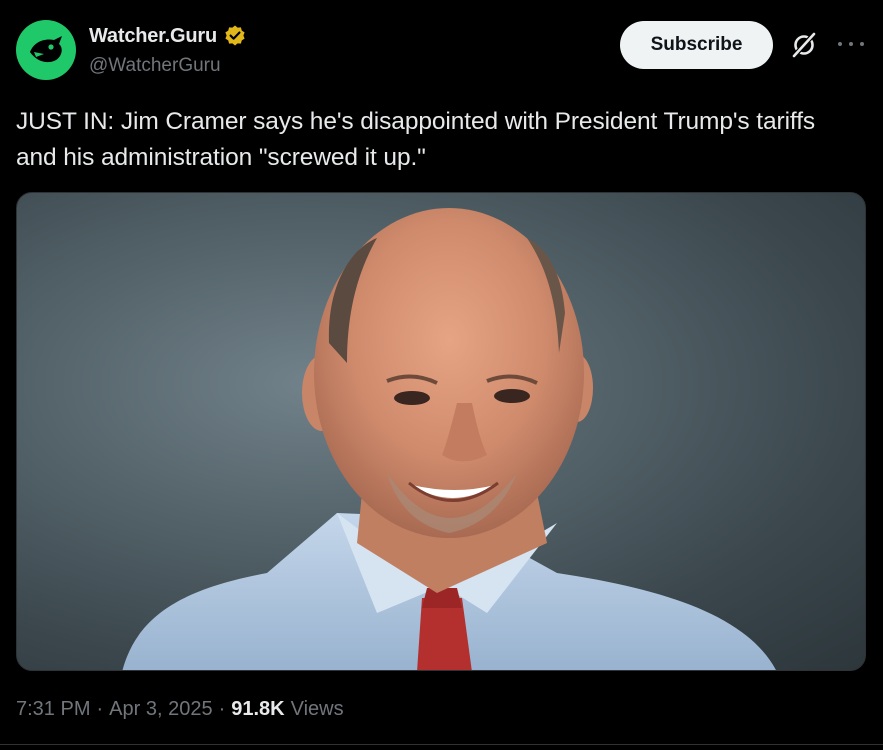 The image size is (883, 750). What do you see at coordinates (258, 709) in the screenshot?
I see `views-count: 91.8K` at bounding box center [258, 709].